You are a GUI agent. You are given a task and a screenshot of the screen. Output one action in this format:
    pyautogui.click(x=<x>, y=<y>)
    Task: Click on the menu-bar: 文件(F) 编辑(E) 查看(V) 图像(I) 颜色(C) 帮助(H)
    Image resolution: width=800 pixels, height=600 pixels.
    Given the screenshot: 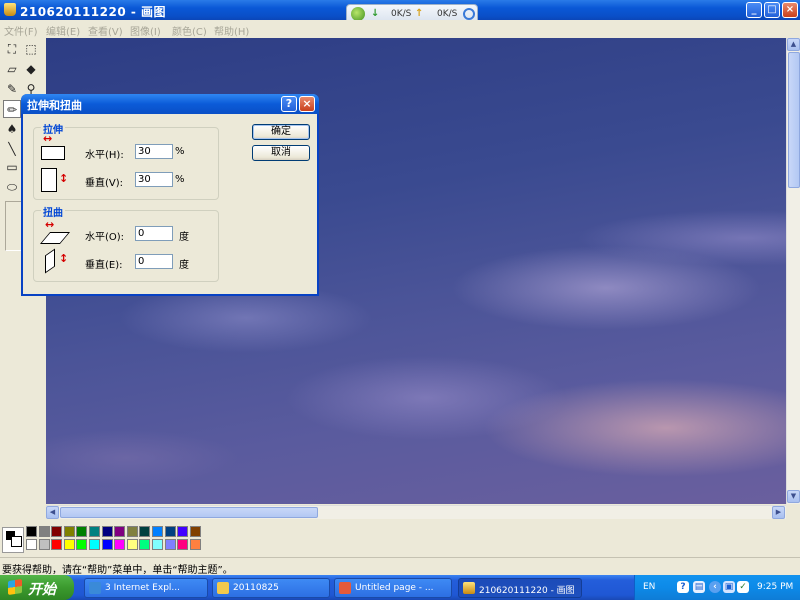 What is the action you would take?
    pyautogui.click(x=400, y=29)
    